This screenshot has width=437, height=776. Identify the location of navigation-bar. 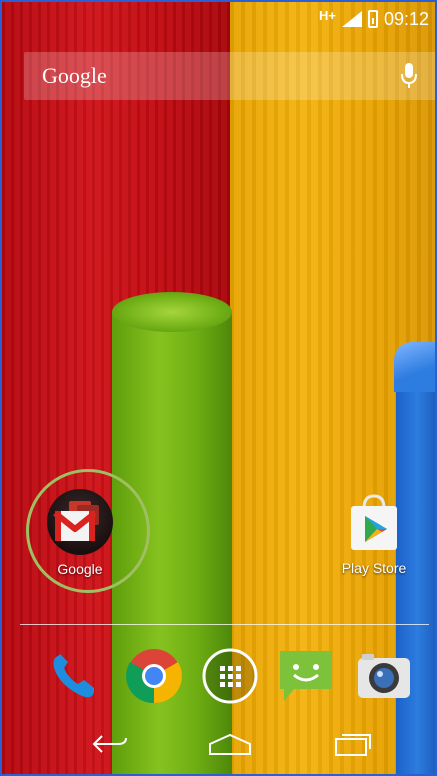
(218, 744).